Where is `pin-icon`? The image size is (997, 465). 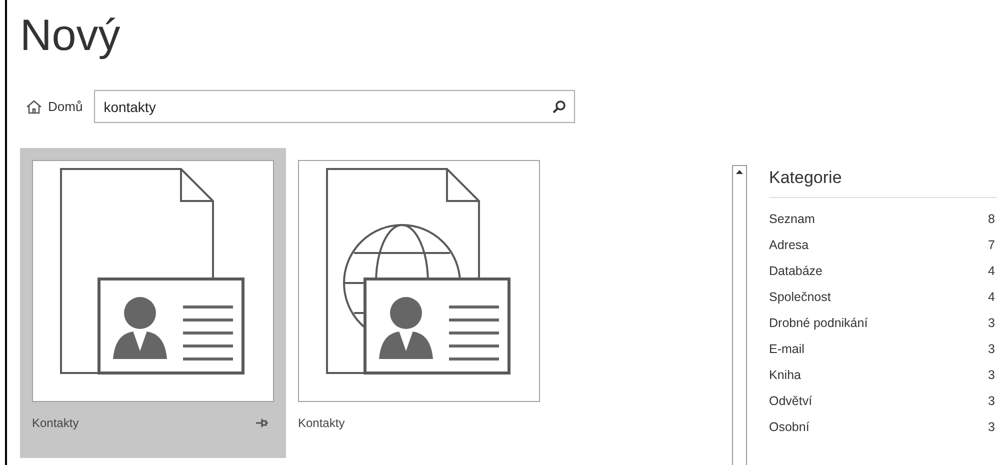
pin-icon is located at coordinates (262, 423).